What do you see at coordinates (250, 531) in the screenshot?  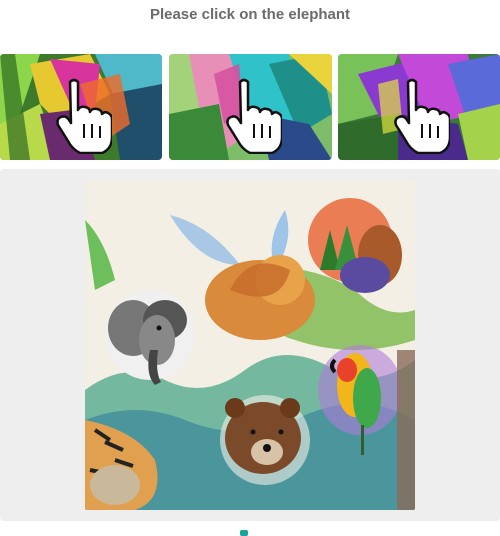 I see `footer` at bounding box center [250, 531].